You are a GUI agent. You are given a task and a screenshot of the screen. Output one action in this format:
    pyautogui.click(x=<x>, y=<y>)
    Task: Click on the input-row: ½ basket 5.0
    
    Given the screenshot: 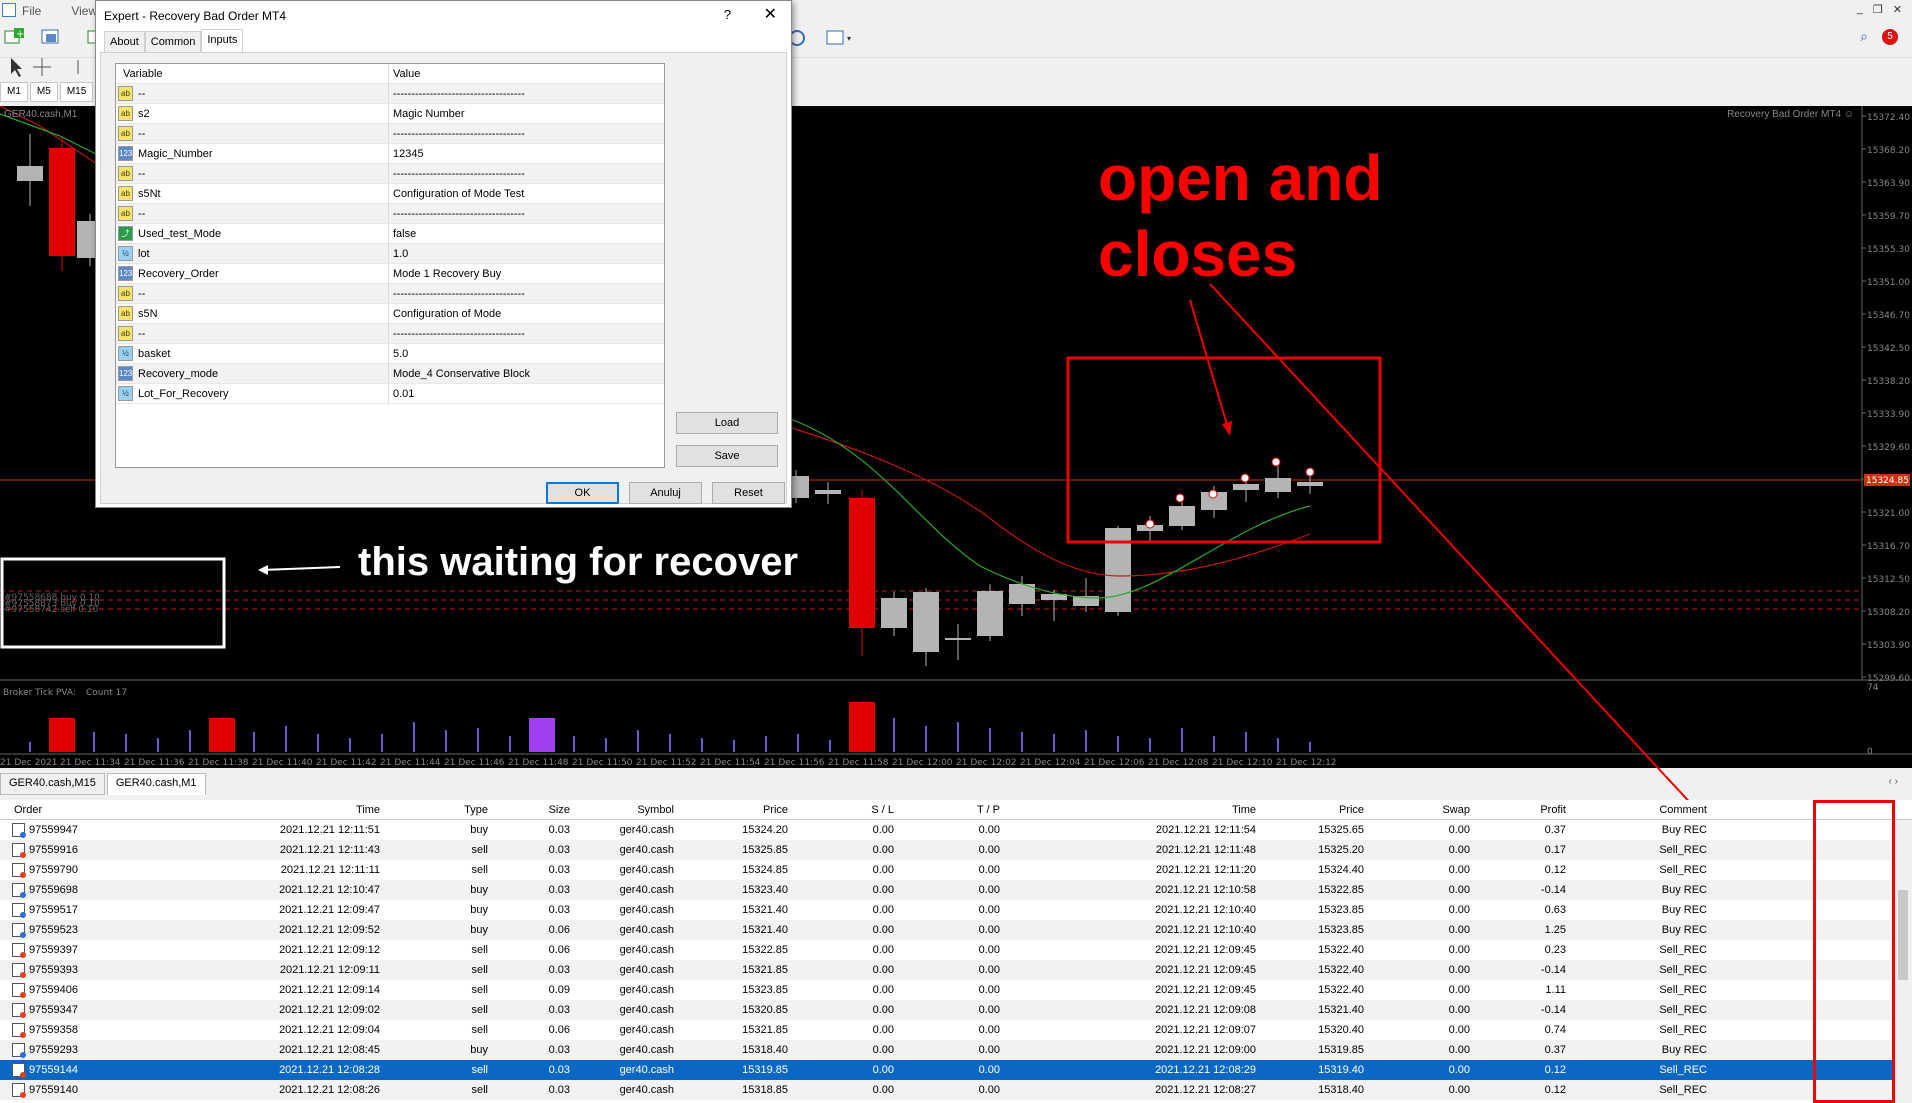 What is the action you would take?
    pyautogui.click(x=390, y=354)
    